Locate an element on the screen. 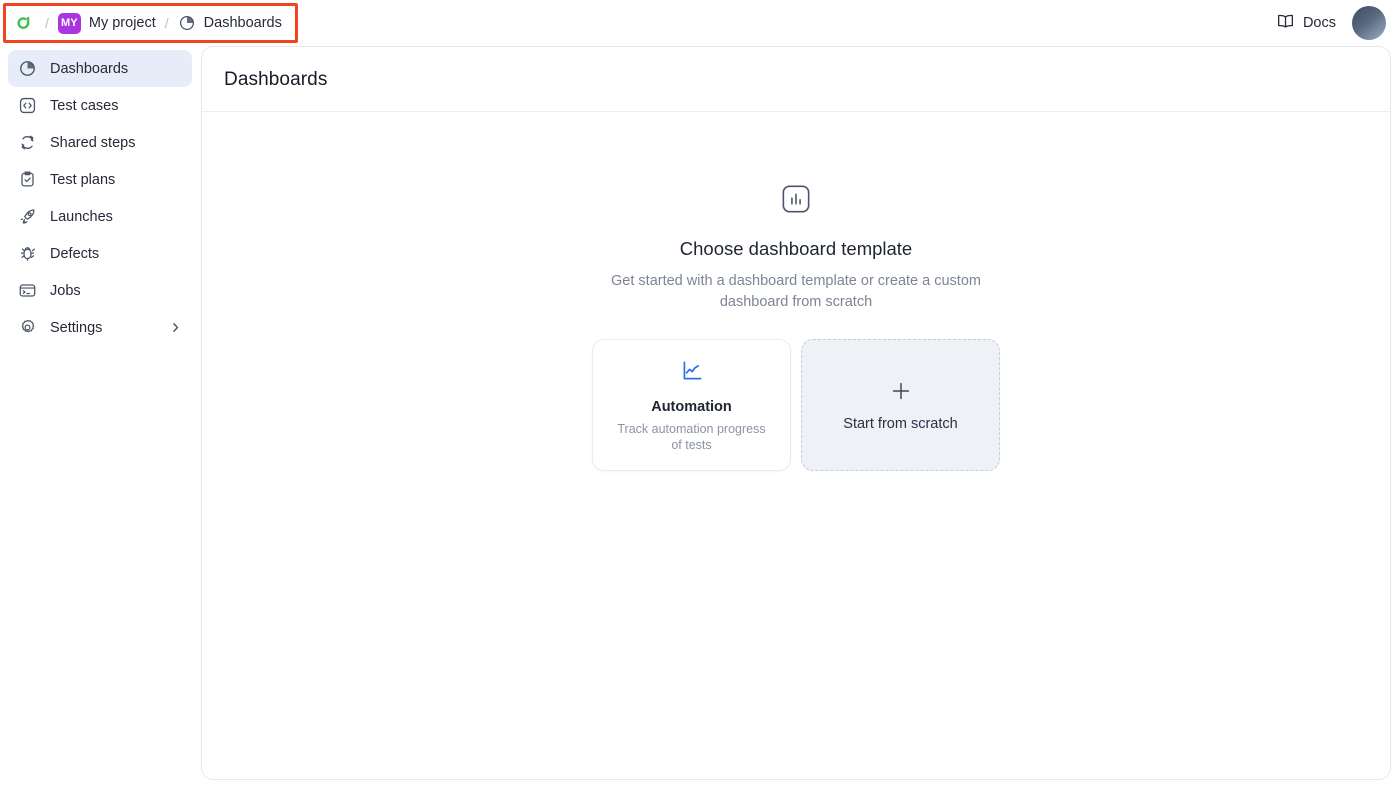 The image size is (1400, 788). sidebar-item-label: Launches is located at coordinates (81, 216).